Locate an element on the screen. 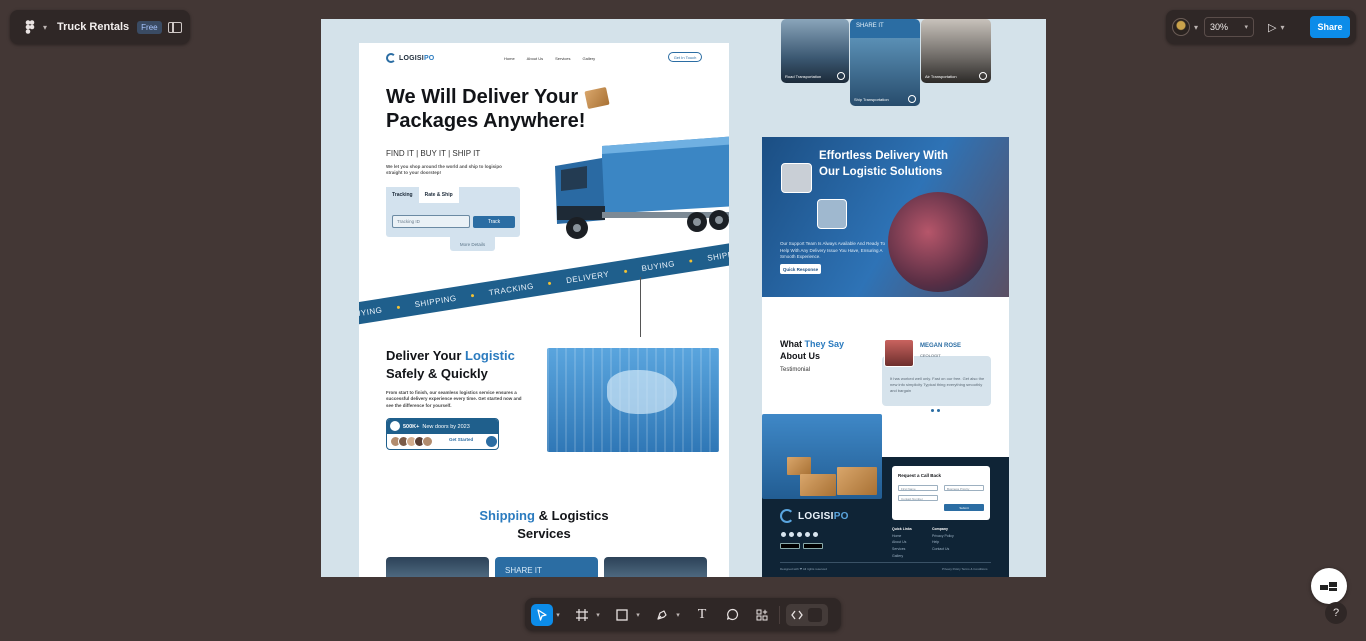 This screenshot has width=1366, height=641. move-tool-icon is located at coordinates (542, 614).